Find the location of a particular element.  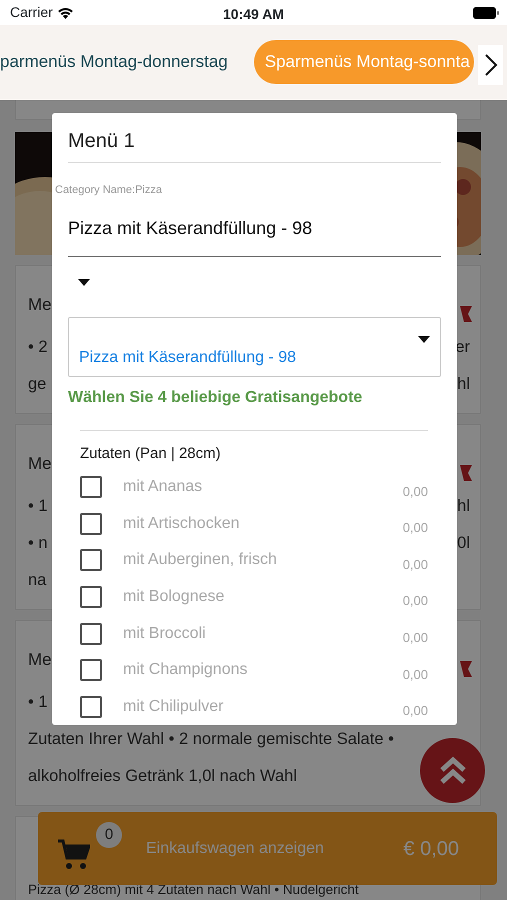

option-label: mit Chilipulver is located at coordinates (263, 706).